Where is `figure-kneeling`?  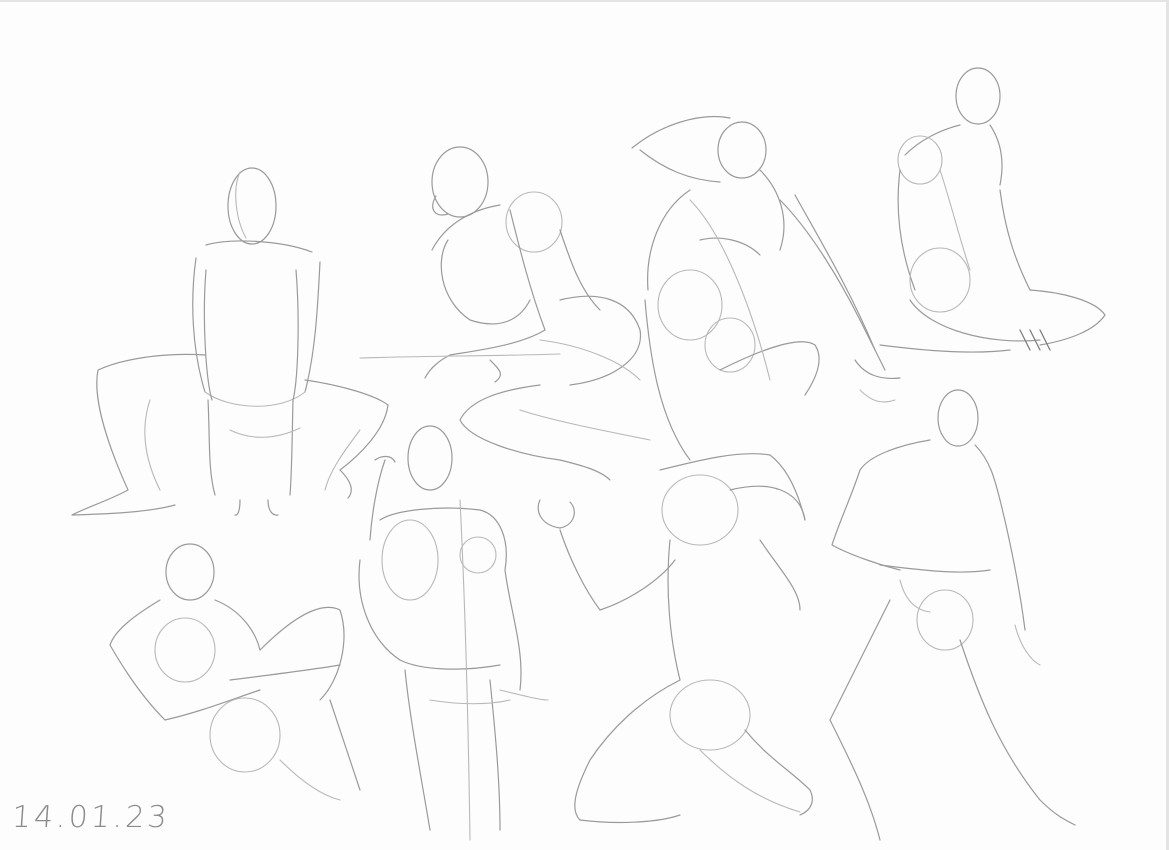 figure-kneeling is located at coordinates (675, 638).